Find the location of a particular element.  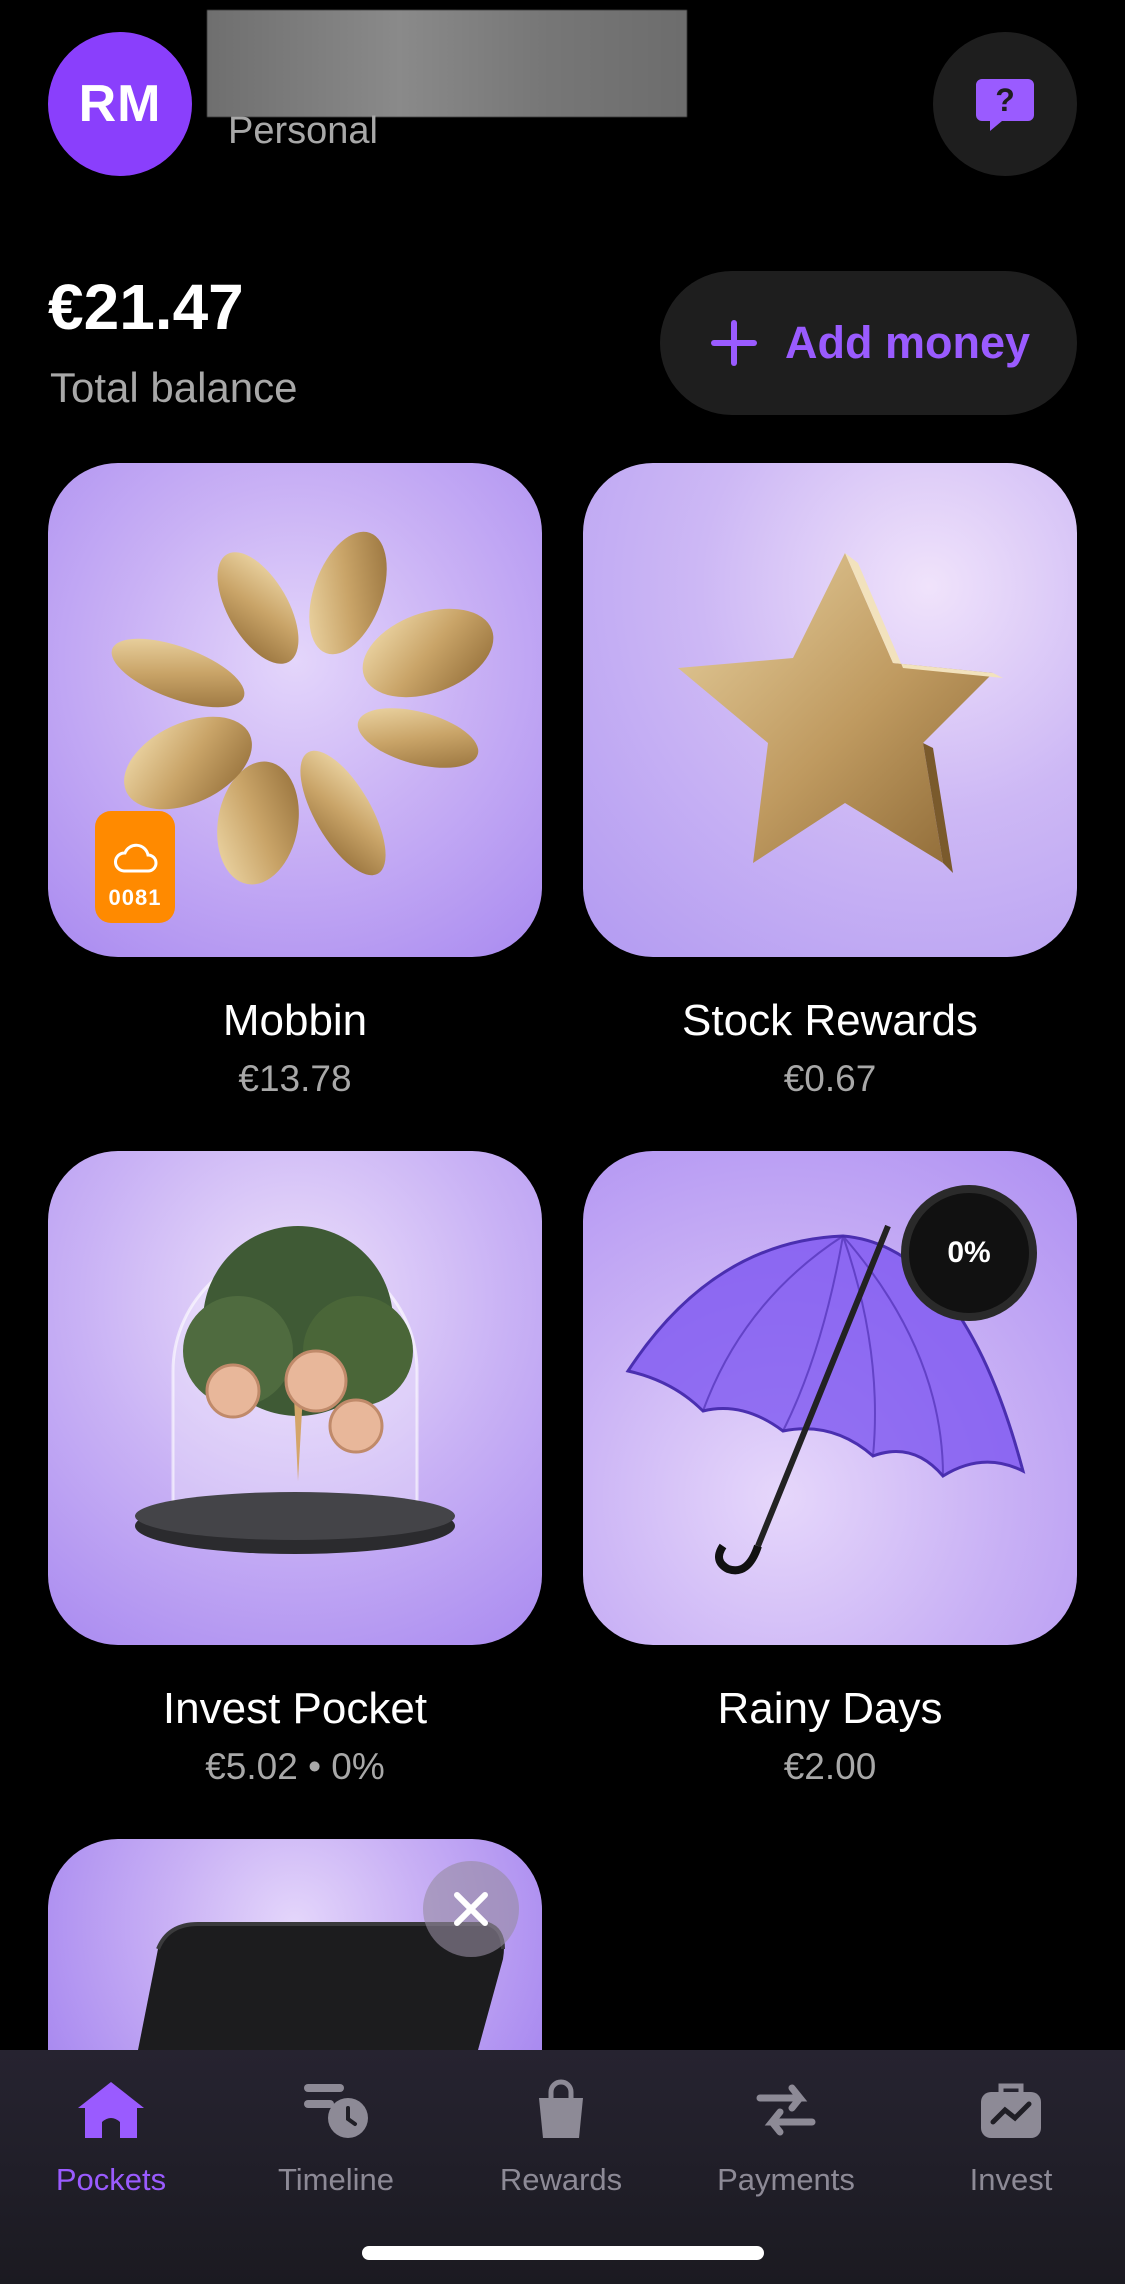

pocket-card-stock-rewards is located at coordinates (830, 710).